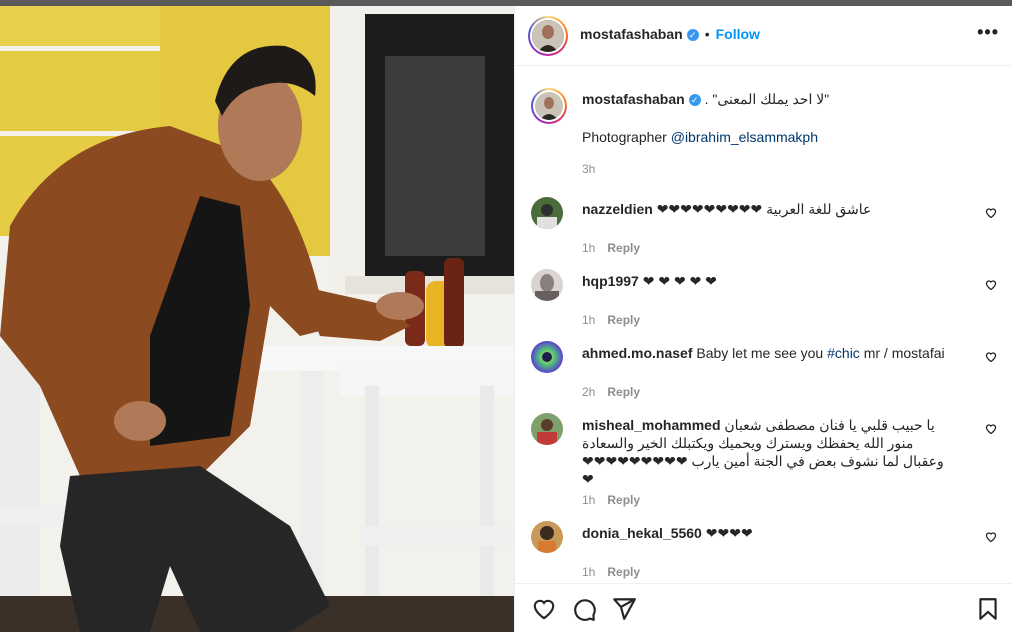  What do you see at coordinates (626, 137) in the screenshot?
I see `caption-photographer-label: Photographer` at bounding box center [626, 137].